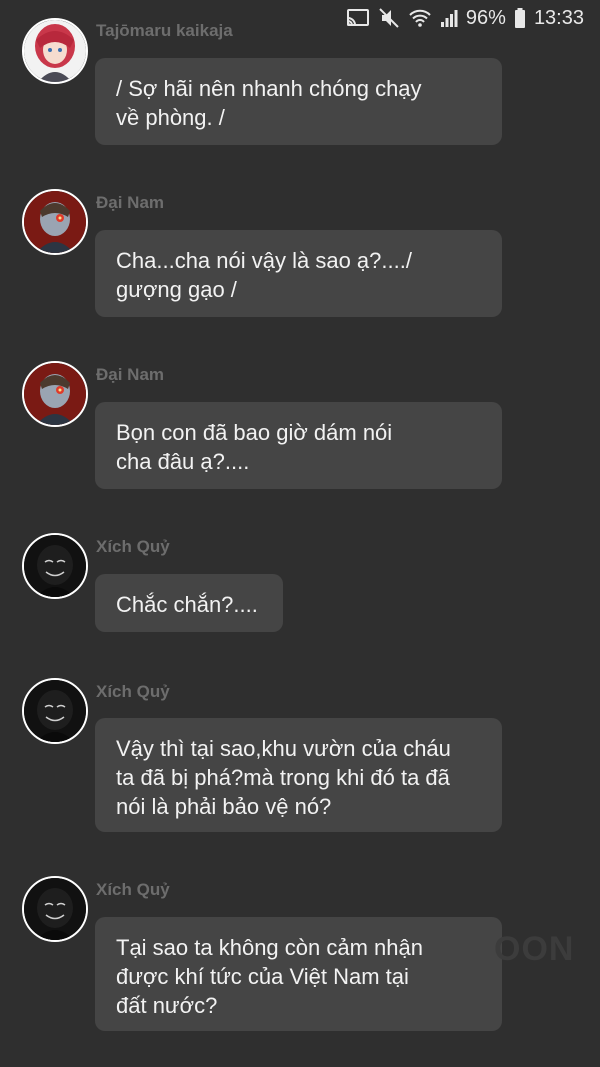 The image size is (600, 1067). Describe the element at coordinates (485, 17) in the screenshot. I see `battery-percent: 96%` at that location.